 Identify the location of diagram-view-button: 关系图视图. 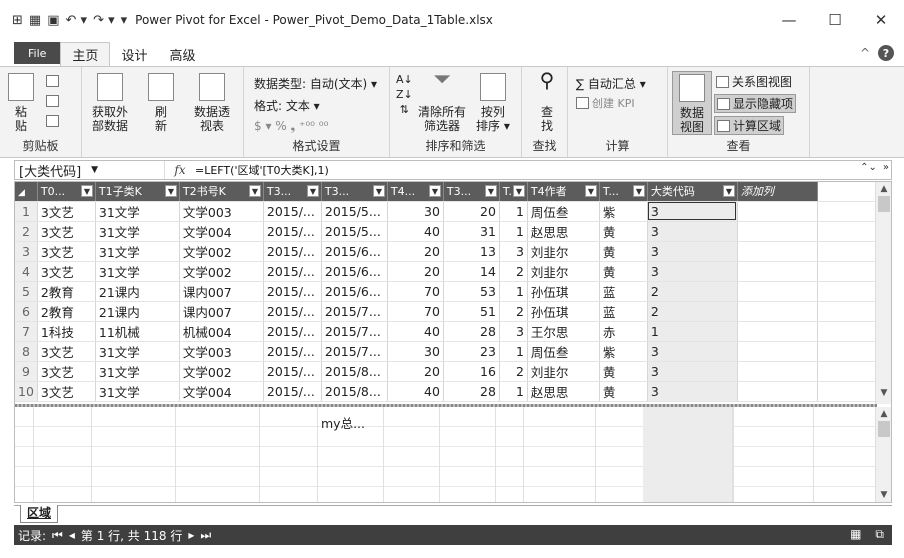
(754, 81).